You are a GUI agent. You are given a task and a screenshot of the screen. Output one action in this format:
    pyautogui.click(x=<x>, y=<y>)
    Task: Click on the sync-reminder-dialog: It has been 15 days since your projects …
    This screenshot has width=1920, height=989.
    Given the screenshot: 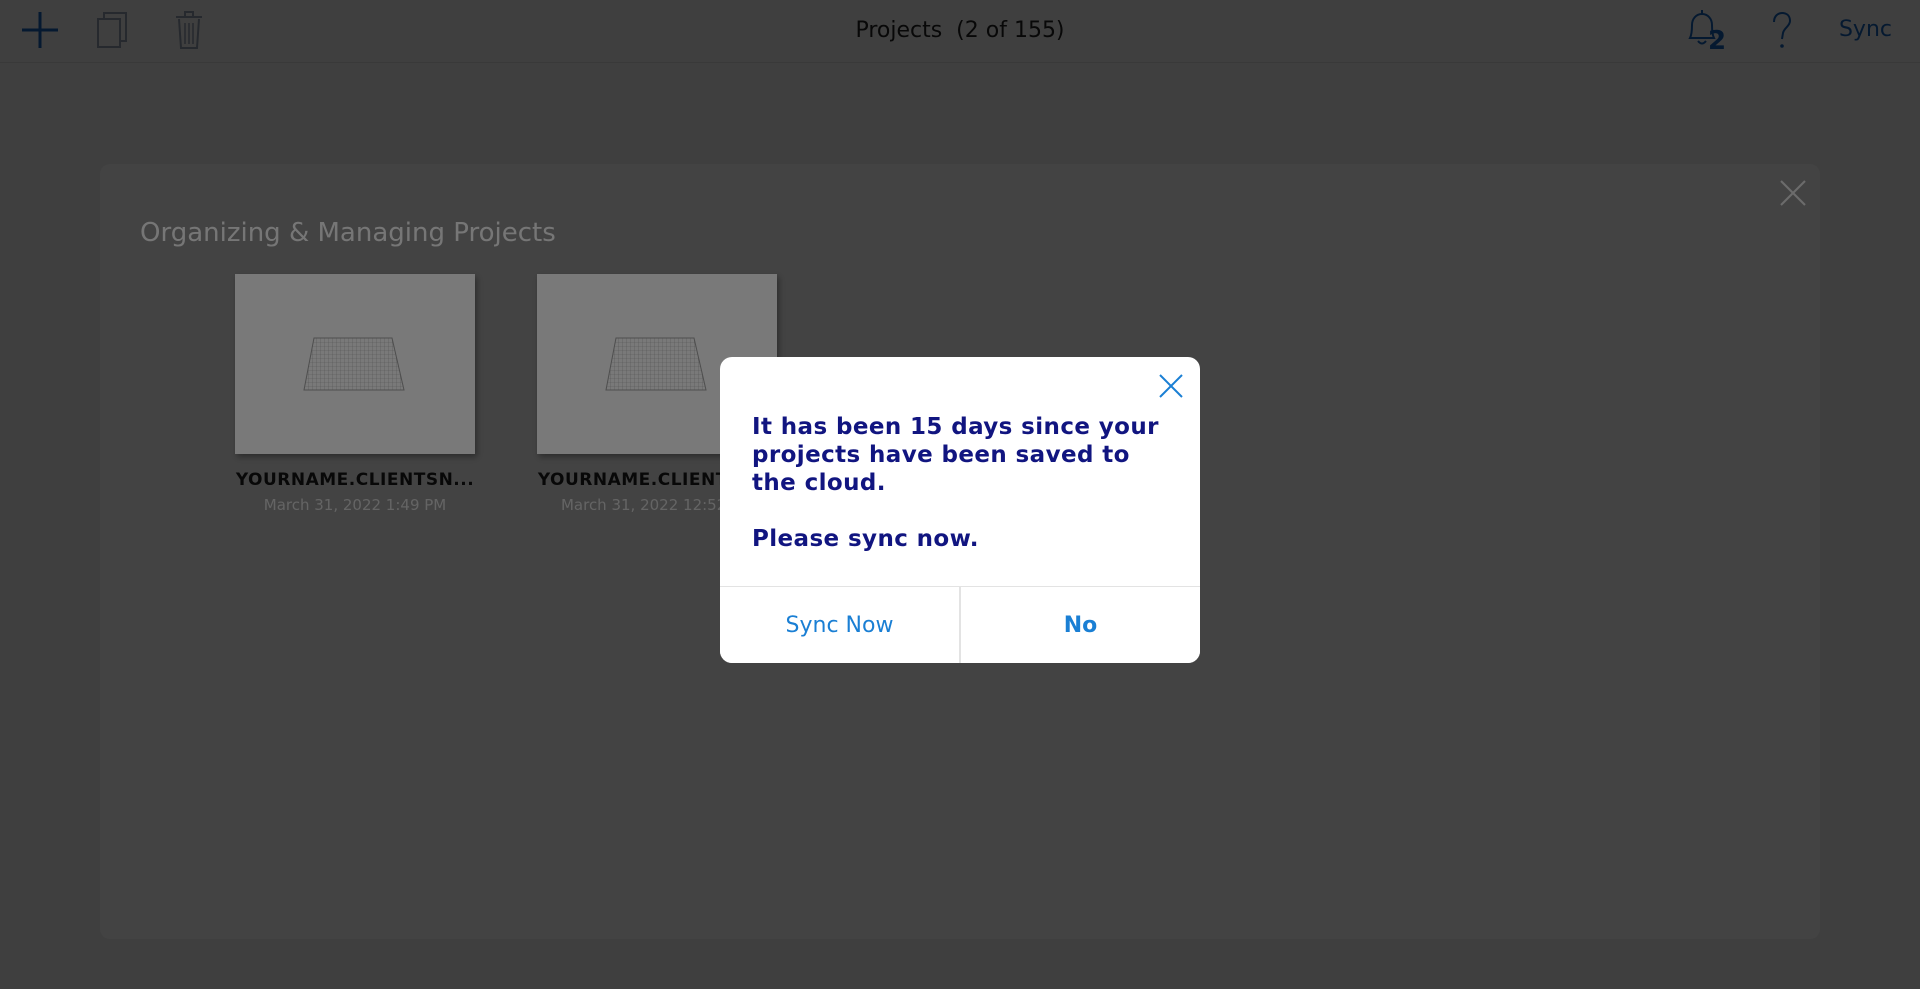 What is the action you would take?
    pyautogui.click(x=960, y=510)
    